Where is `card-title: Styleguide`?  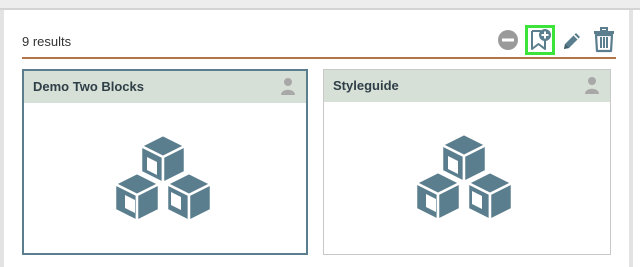 card-title: Styleguide is located at coordinates (366, 85).